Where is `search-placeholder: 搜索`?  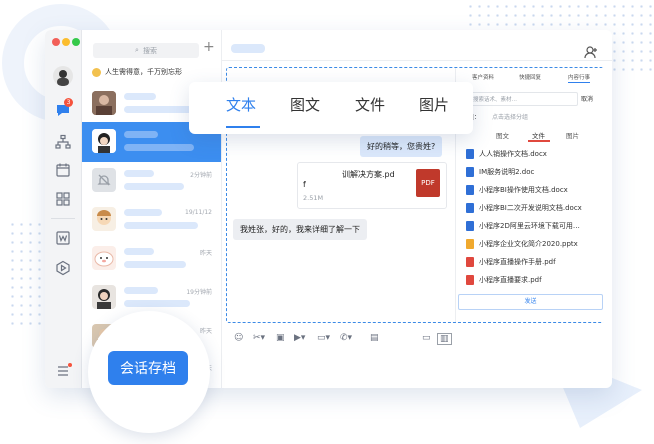
search-placeholder: 搜索 is located at coordinates (149, 50).